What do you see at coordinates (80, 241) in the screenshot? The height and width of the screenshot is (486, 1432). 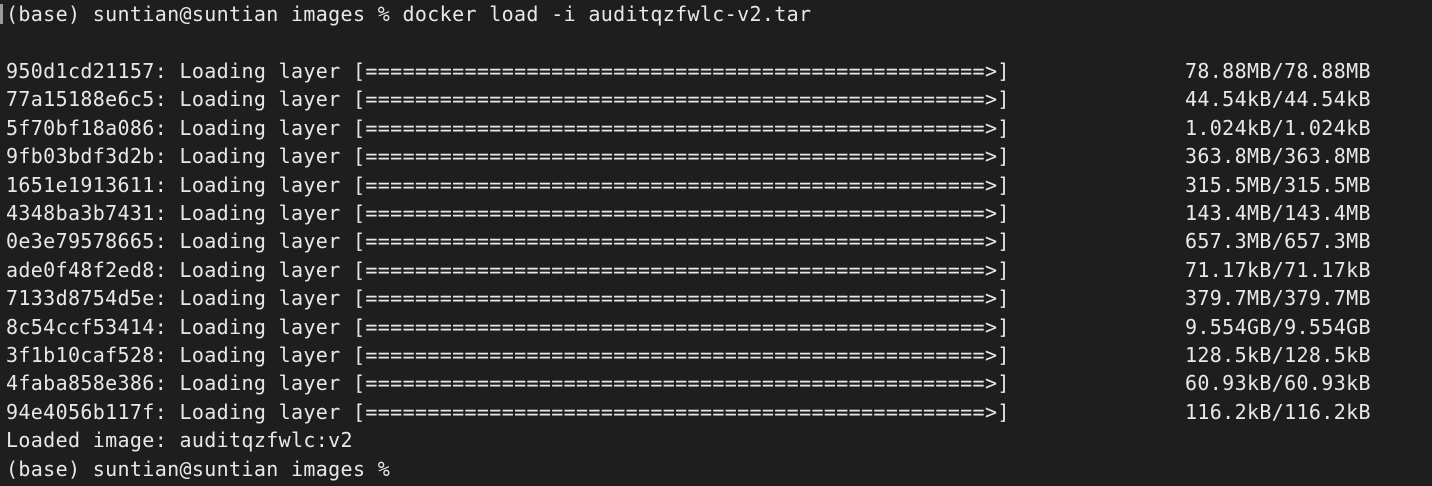 I see `layer-id: 0e3e79578665` at bounding box center [80, 241].